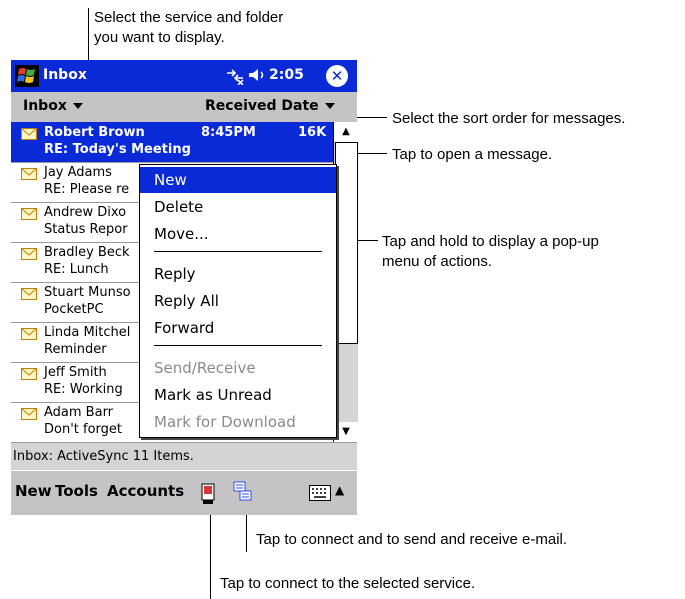  I want to click on leader-connect, so click(210, 556).